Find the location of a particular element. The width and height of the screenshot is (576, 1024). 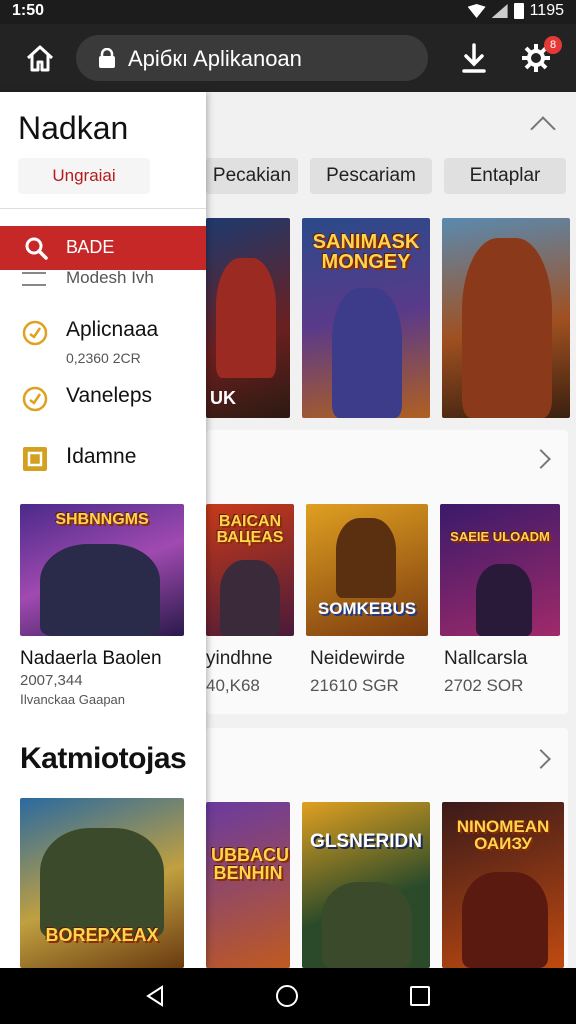

drawer-title: Nadkan is located at coordinates (73, 128).